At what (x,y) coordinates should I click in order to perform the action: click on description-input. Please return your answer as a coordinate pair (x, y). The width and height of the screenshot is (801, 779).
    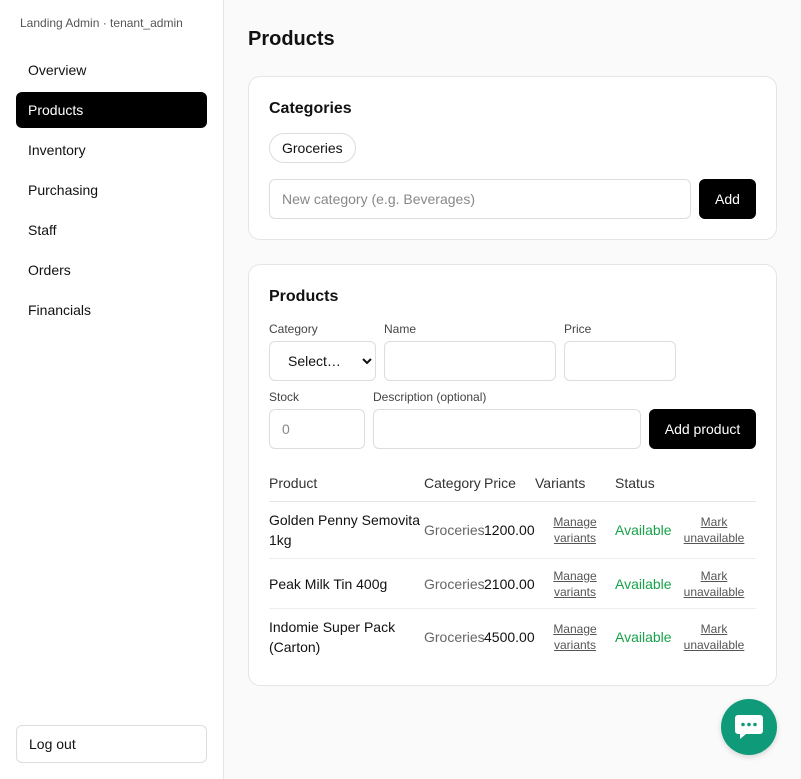
    Looking at the image, I should click on (507, 429).